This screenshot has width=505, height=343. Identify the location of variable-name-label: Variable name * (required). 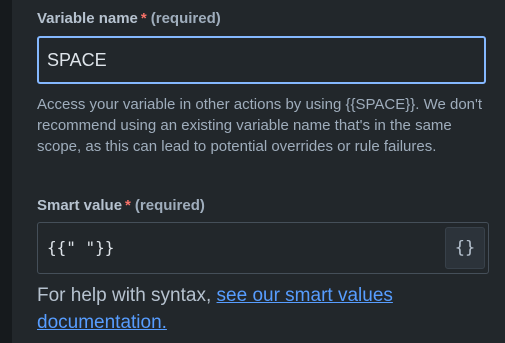
(129, 18).